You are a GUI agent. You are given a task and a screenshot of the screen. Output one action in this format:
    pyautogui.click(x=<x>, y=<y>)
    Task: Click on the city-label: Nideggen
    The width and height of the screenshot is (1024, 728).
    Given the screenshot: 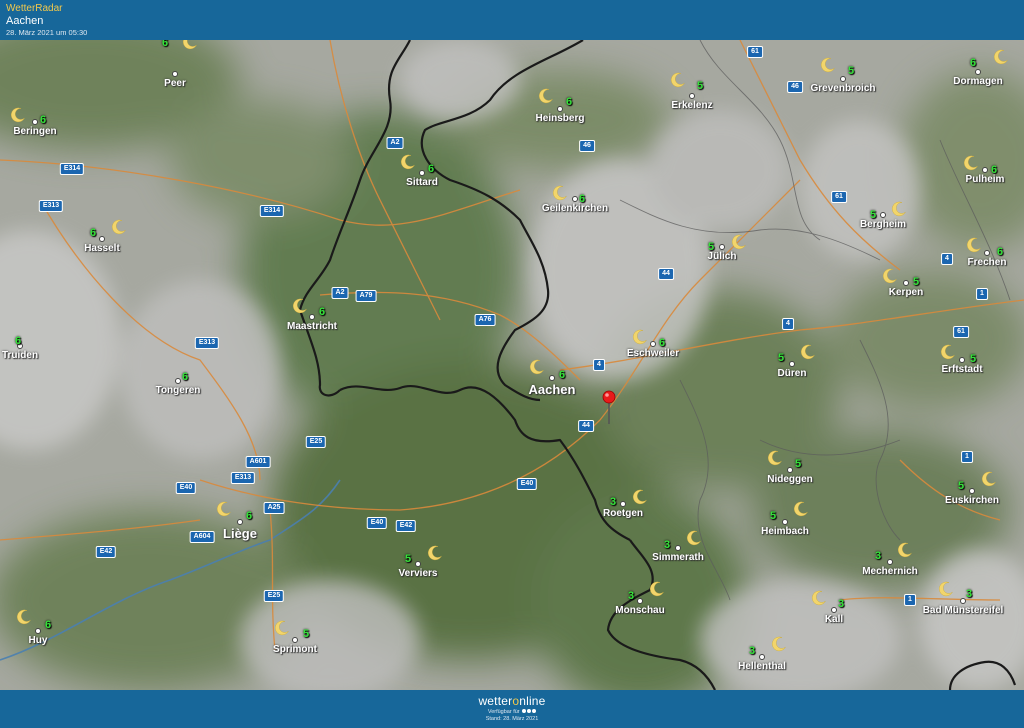 What is the action you would take?
    pyautogui.click(x=790, y=479)
    